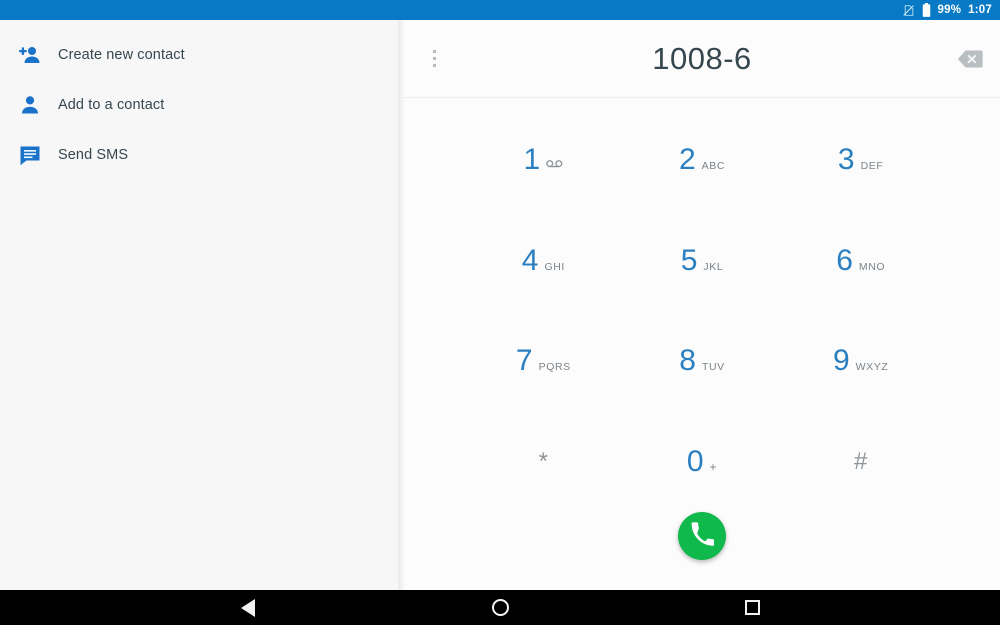  Describe the element at coordinates (121, 55) in the screenshot. I see `sidebar-item-label: Create new contact` at that location.